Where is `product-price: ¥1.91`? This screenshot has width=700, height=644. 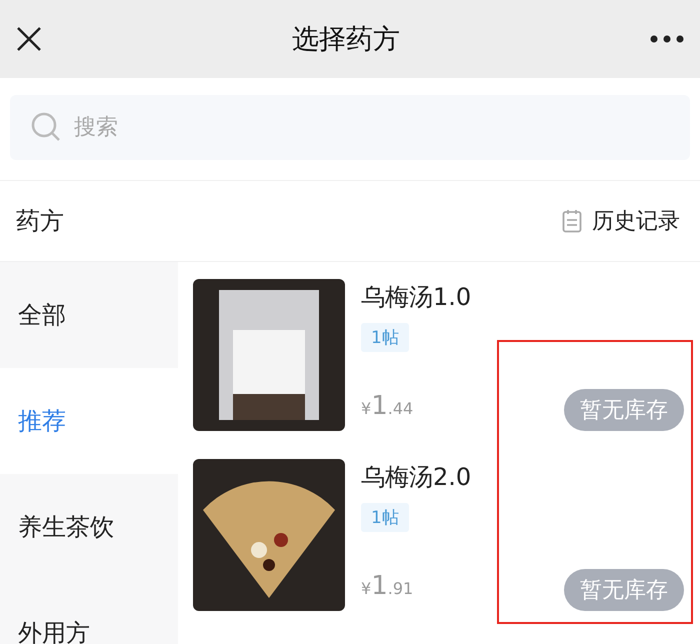
product-price: ¥1.91 is located at coordinates (387, 586).